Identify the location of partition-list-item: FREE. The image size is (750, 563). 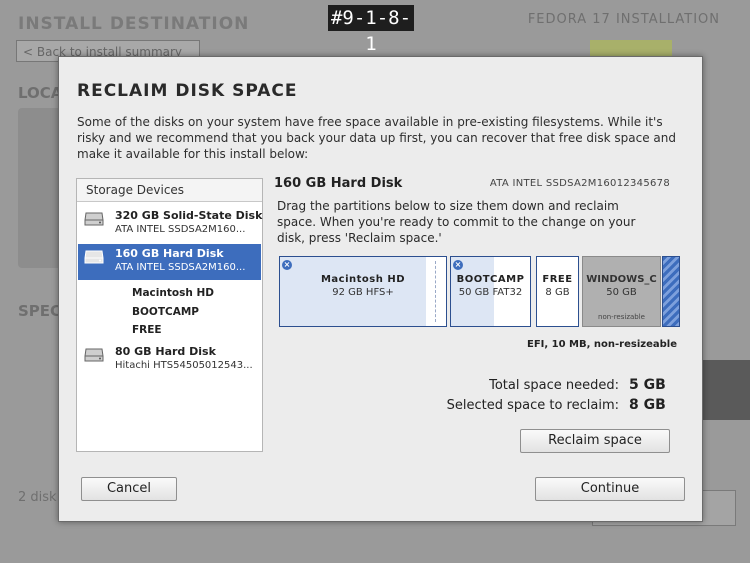
(147, 330).